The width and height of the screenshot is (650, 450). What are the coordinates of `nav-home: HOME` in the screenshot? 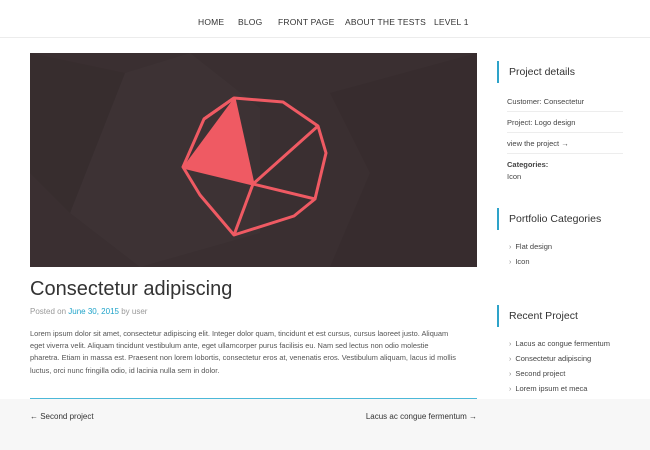 It's located at (211, 22).